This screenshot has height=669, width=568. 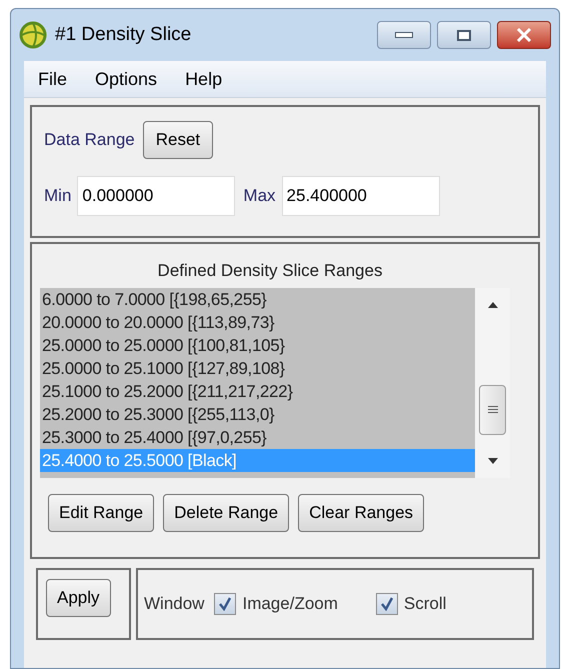 What do you see at coordinates (257, 299) in the screenshot?
I see `range-item: 6.0000 to 7.0000 [{198,65,255}` at bounding box center [257, 299].